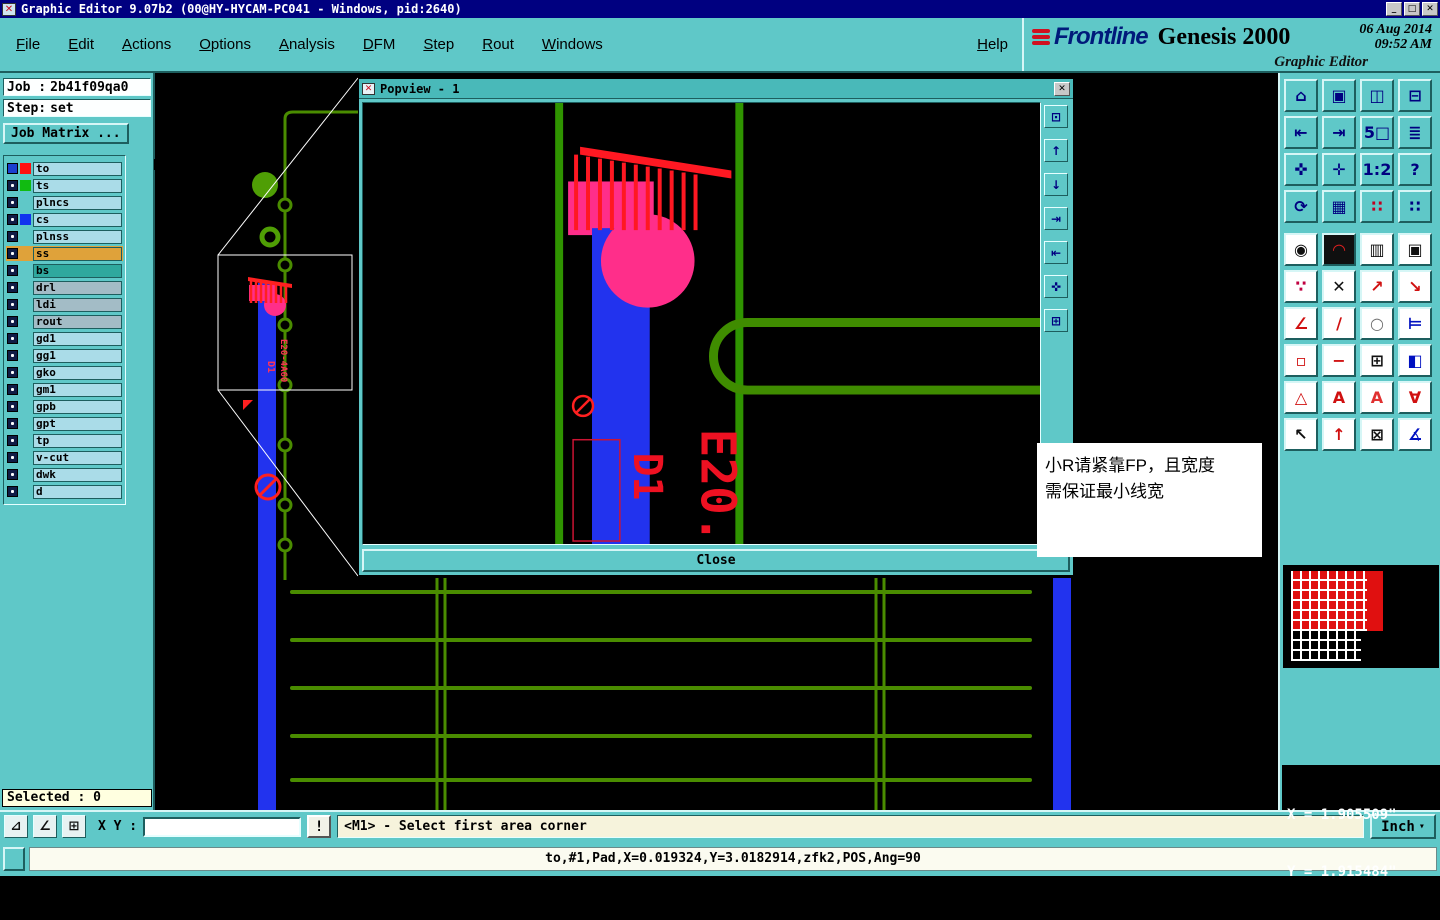 The height and width of the screenshot is (920, 1440). What do you see at coordinates (1301, 249) in the screenshot?
I see `select-point-button: ◉` at bounding box center [1301, 249].